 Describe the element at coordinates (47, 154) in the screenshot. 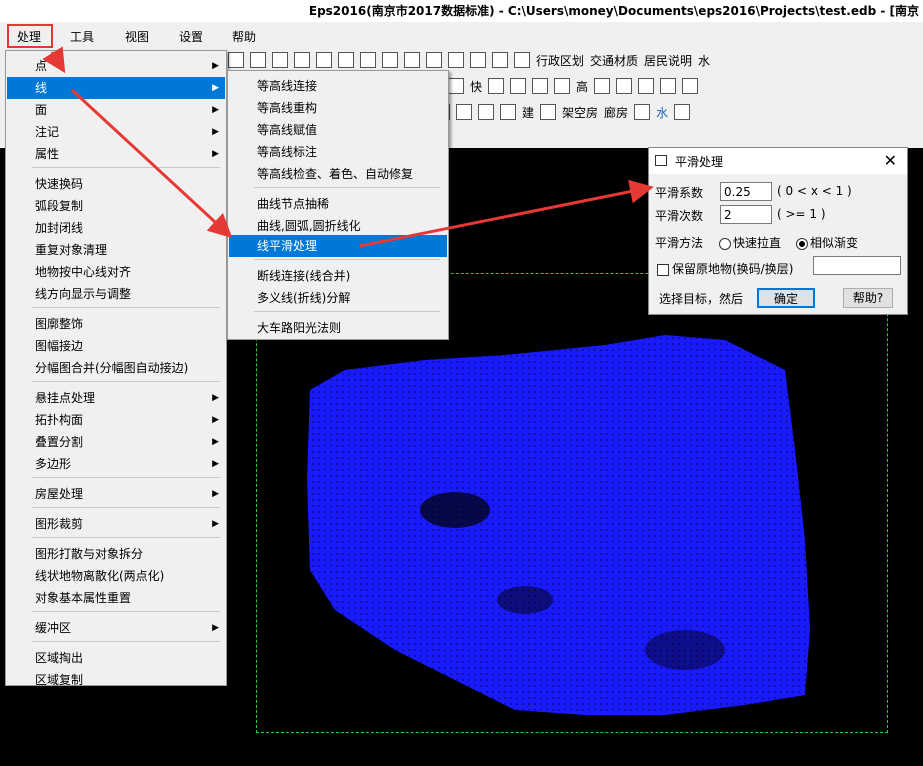

I see `menu-item-label: 属性` at that location.